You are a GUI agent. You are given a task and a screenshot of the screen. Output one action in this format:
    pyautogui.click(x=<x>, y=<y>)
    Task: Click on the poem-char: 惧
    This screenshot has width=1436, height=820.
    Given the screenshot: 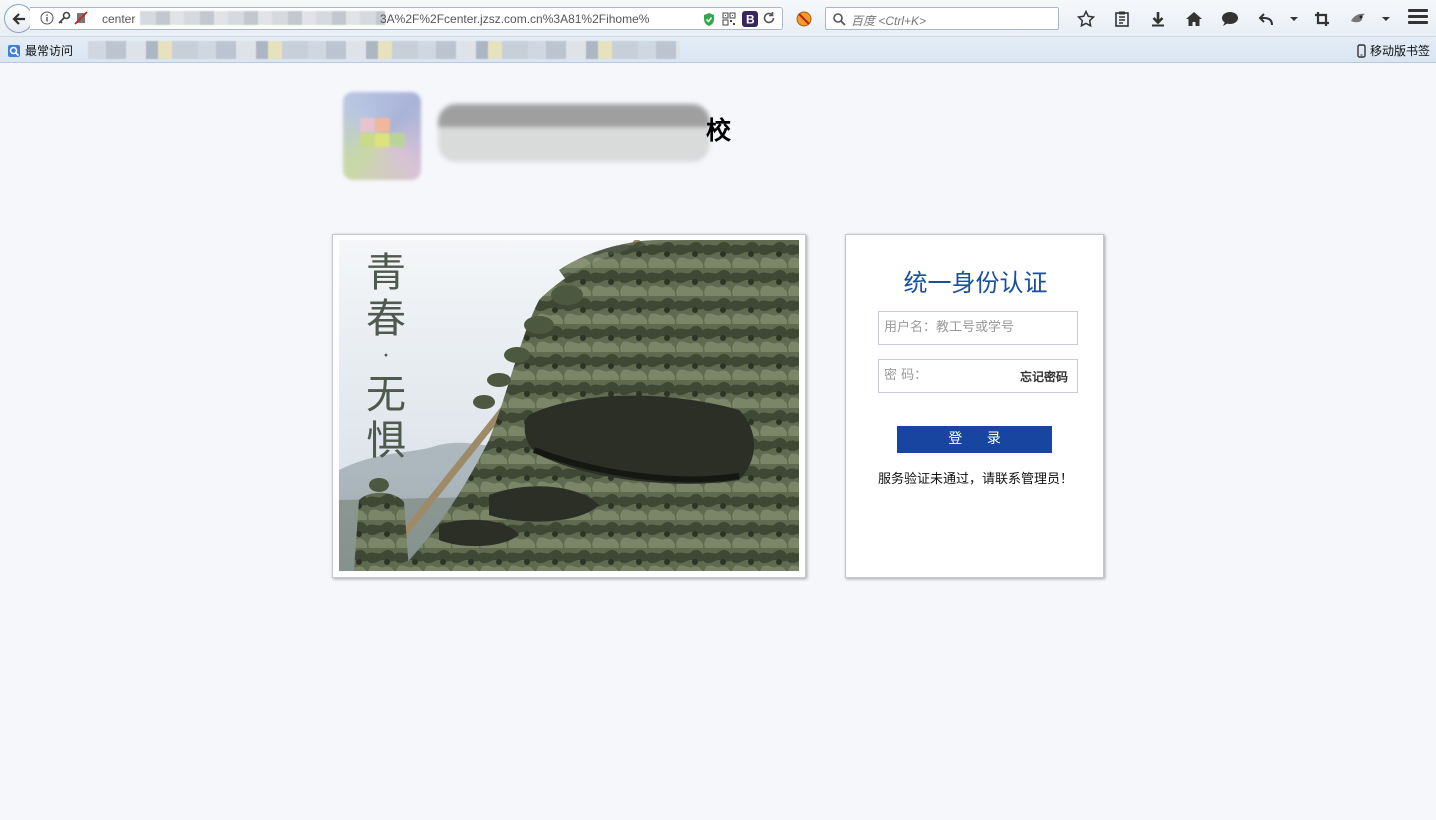 What is the action you would take?
    pyautogui.click(x=386, y=441)
    